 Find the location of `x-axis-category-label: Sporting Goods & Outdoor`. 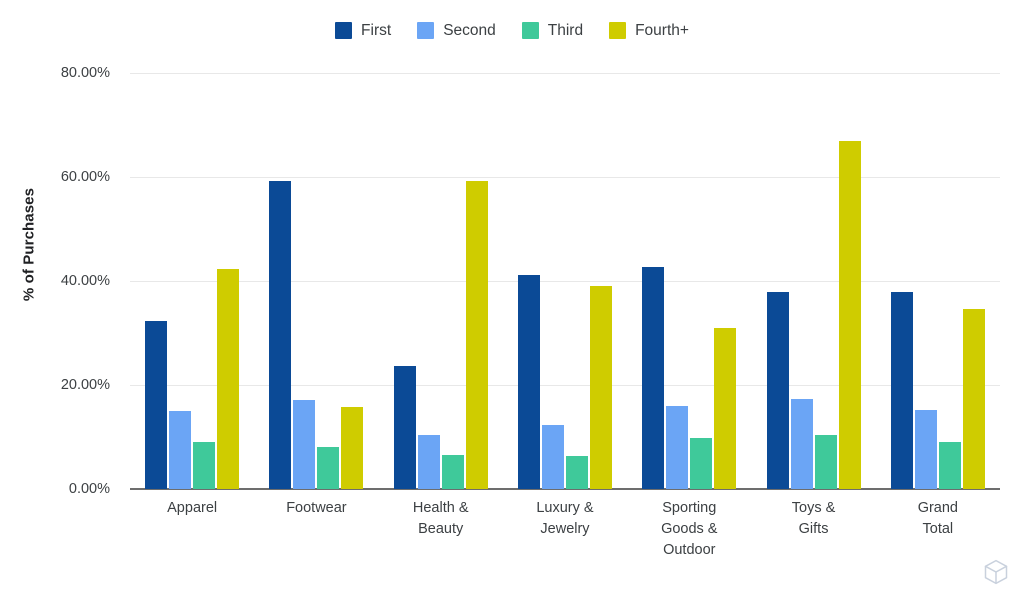

x-axis-category-label: Sporting Goods & Outdoor is located at coordinates (689, 529).